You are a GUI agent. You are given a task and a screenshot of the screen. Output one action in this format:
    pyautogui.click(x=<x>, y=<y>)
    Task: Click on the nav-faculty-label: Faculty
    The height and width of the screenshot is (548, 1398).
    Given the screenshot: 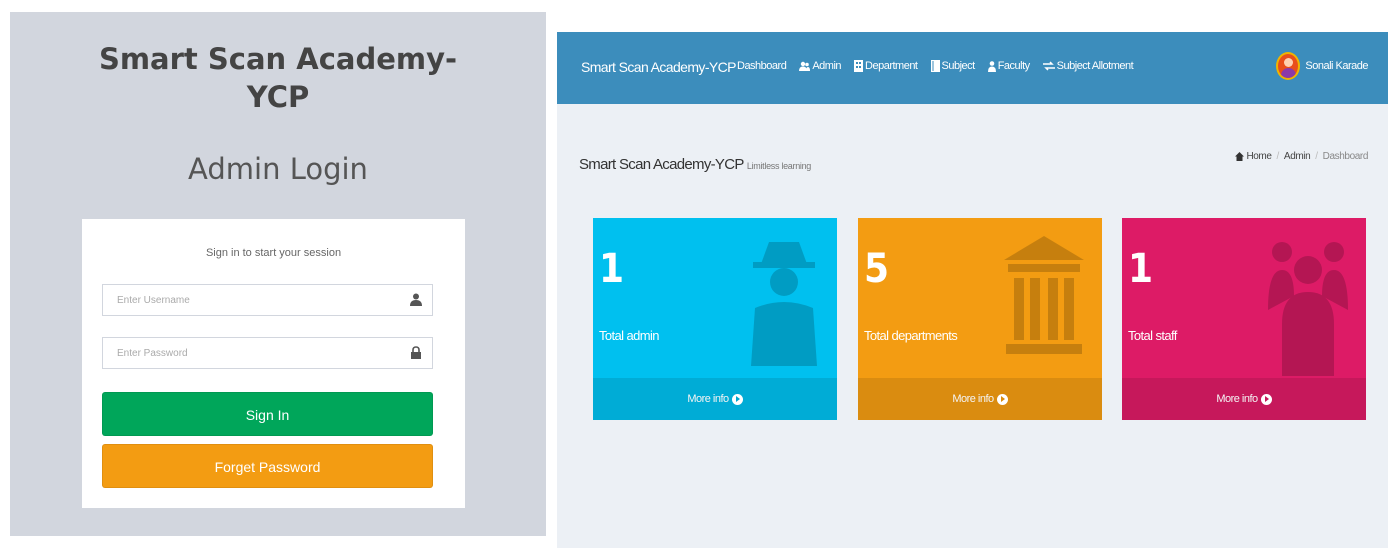 What is the action you would take?
    pyautogui.click(x=1013, y=66)
    